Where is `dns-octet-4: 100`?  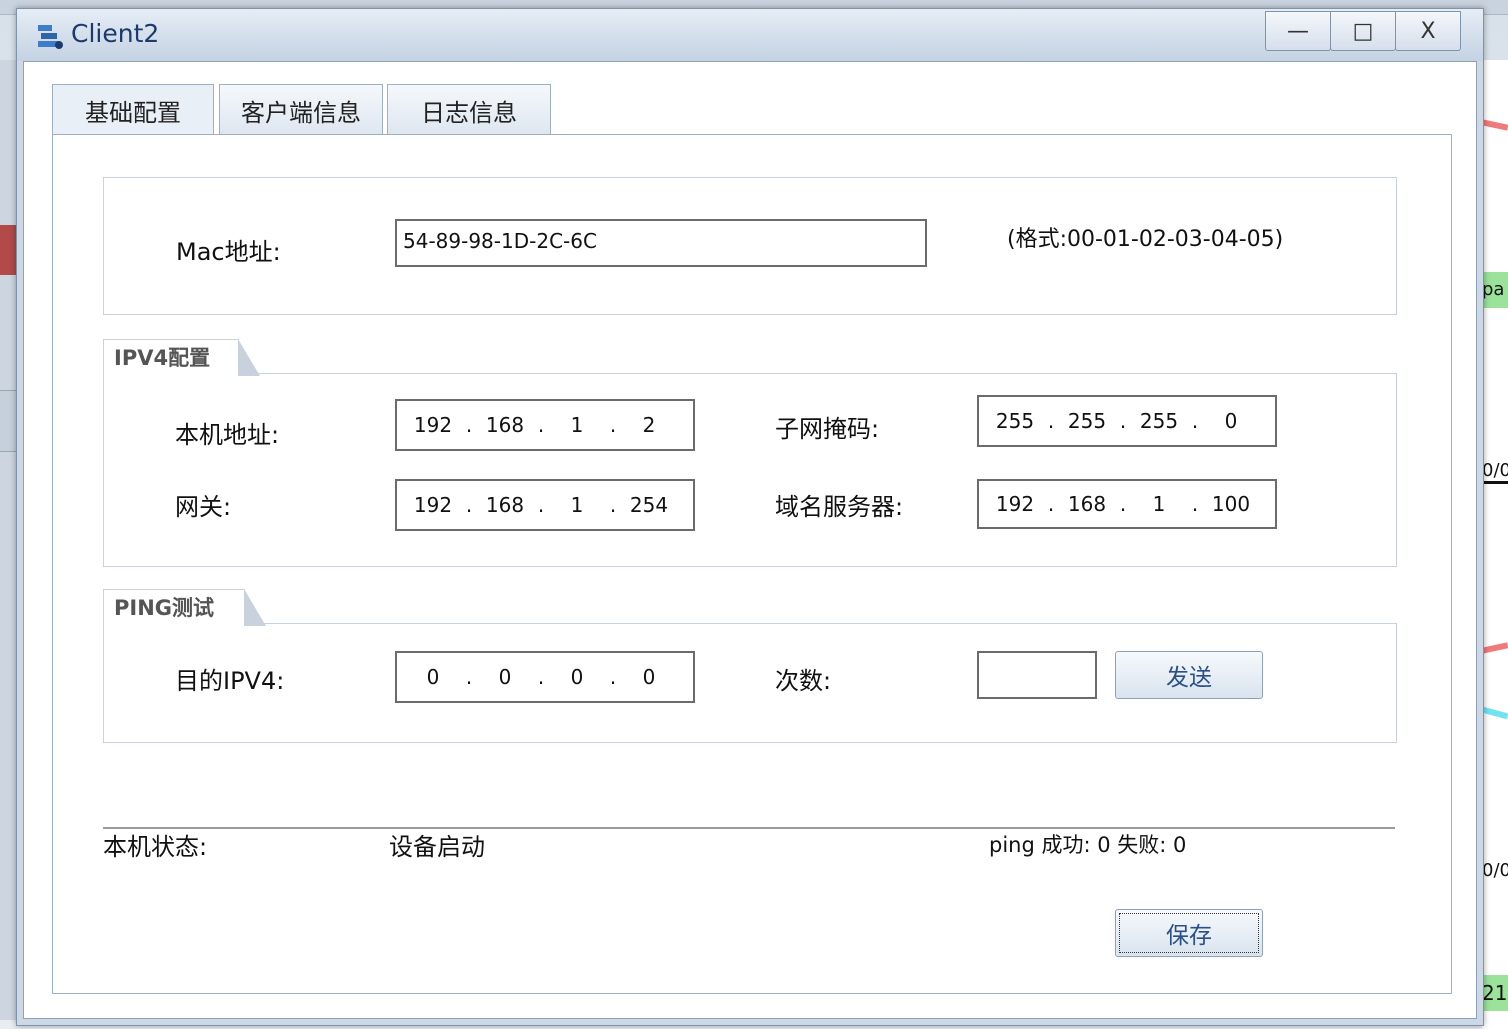
dns-octet-4: 100 is located at coordinates (1231, 504).